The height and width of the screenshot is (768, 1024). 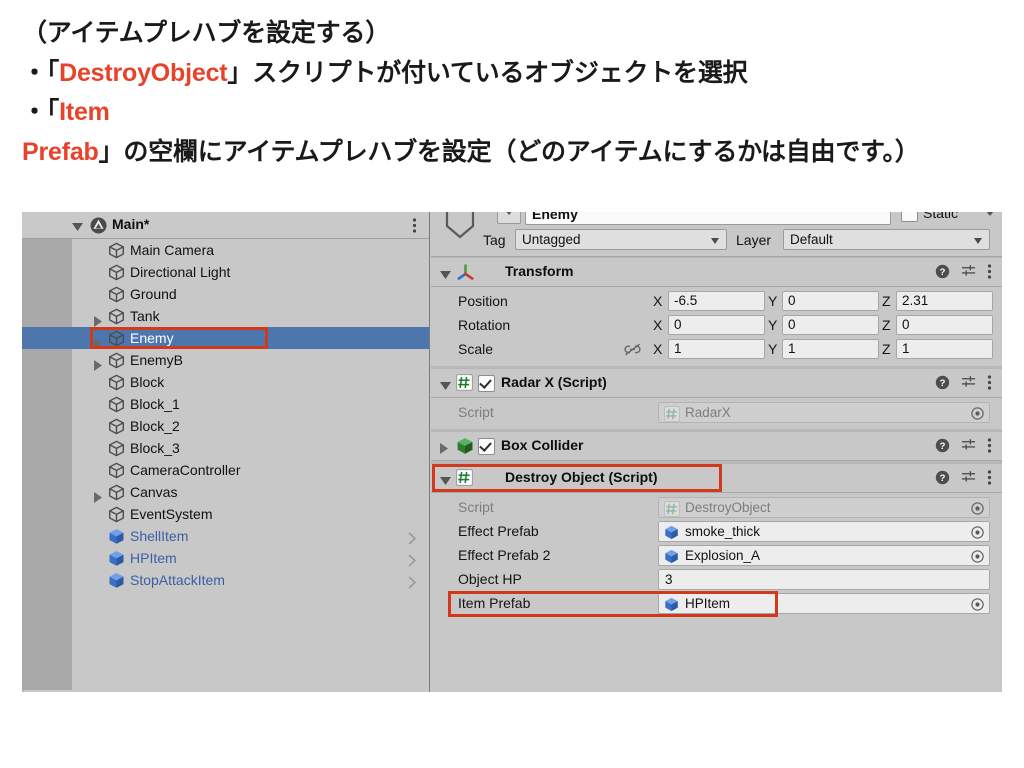 I want to click on hierarchy-scene-header: Main*, so click(x=225, y=225).